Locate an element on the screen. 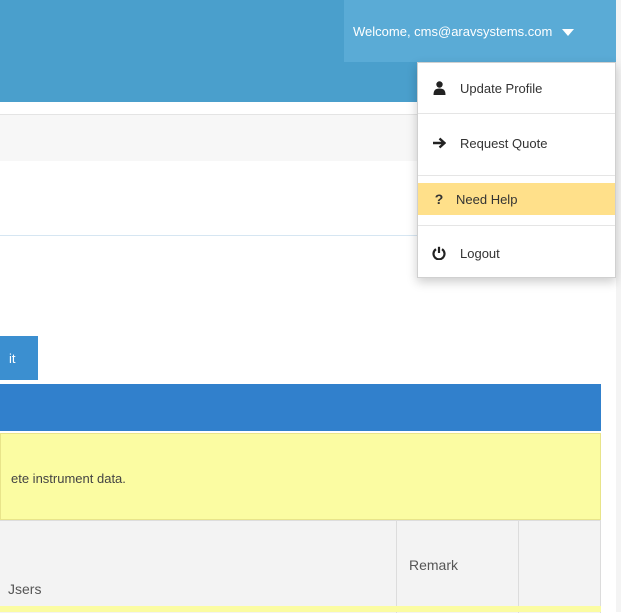 This screenshot has height=613, width=621. column-header-users: Jsers is located at coordinates (198, 567).